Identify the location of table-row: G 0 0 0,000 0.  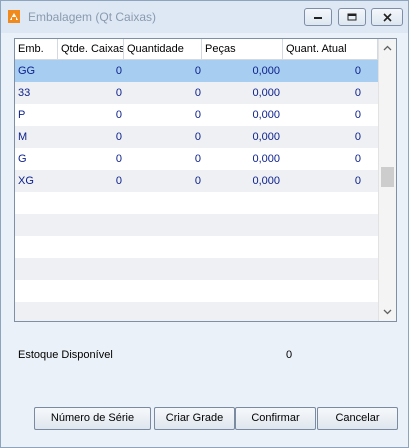
(196, 159).